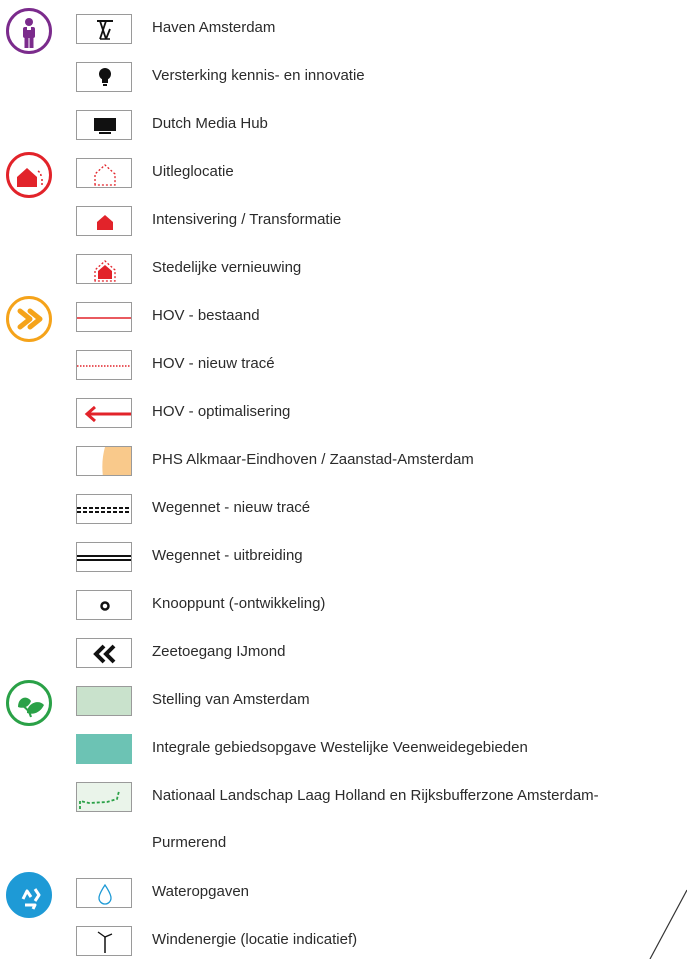 The height and width of the screenshot is (960, 687). What do you see at coordinates (668, 924) in the screenshot?
I see `map-boundary-line` at bounding box center [668, 924].